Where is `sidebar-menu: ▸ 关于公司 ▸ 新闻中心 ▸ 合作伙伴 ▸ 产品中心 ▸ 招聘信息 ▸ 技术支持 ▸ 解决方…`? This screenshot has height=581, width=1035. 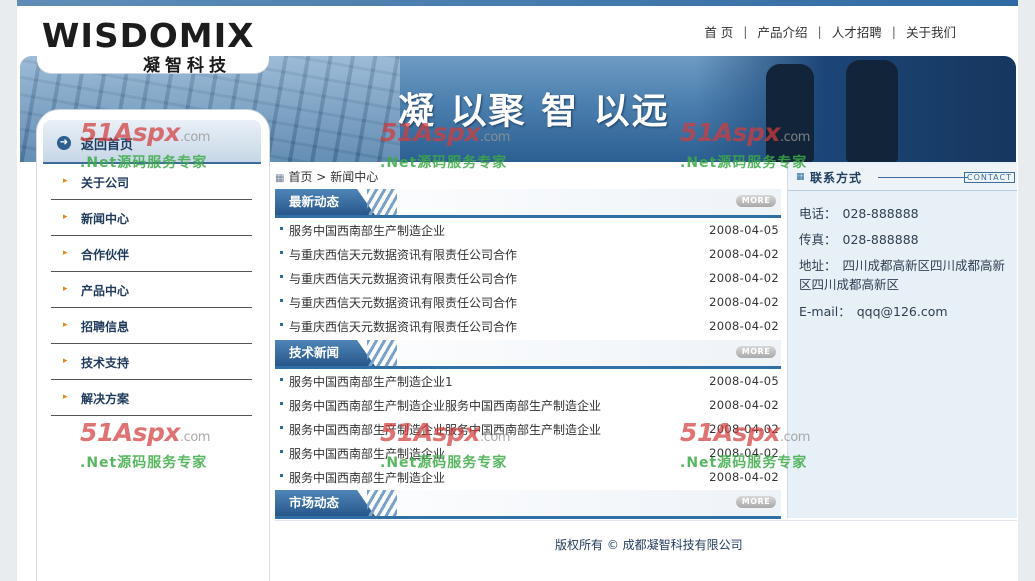
sidebar-menu: ▸ 关于公司 ▸ 新闻中心 ▸ 合作伙伴 ▸ 产品中心 ▸ 招聘信息 ▸ 技术支持 ▸ 解决方… is located at coordinates (151, 290).